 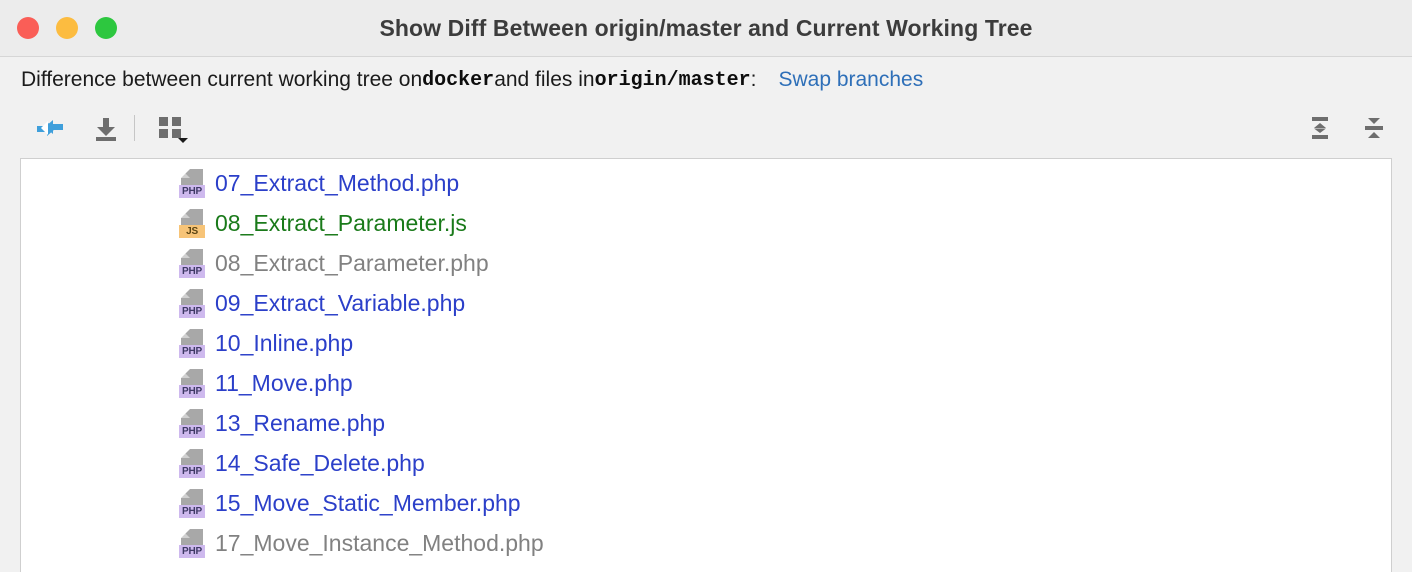 I want to click on toolbar-separator, so click(x=134, y=128).